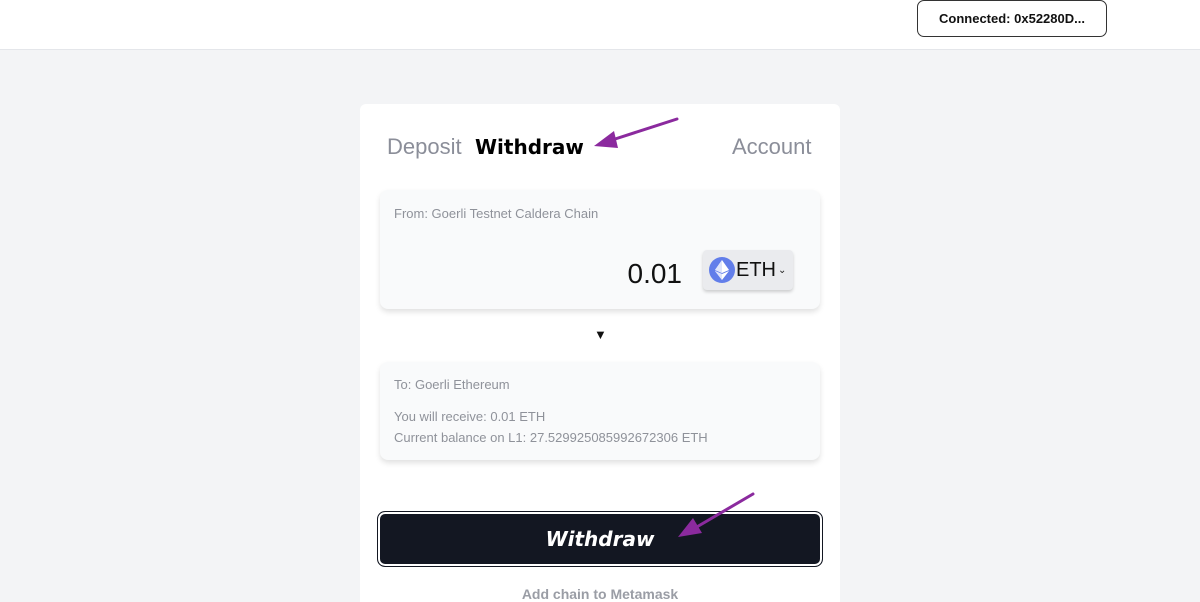 Image resolution: width=1200 pixels, height=602 pixels. I want to click on add-chain-link: Add chain to Metamask, so click(600, 594).